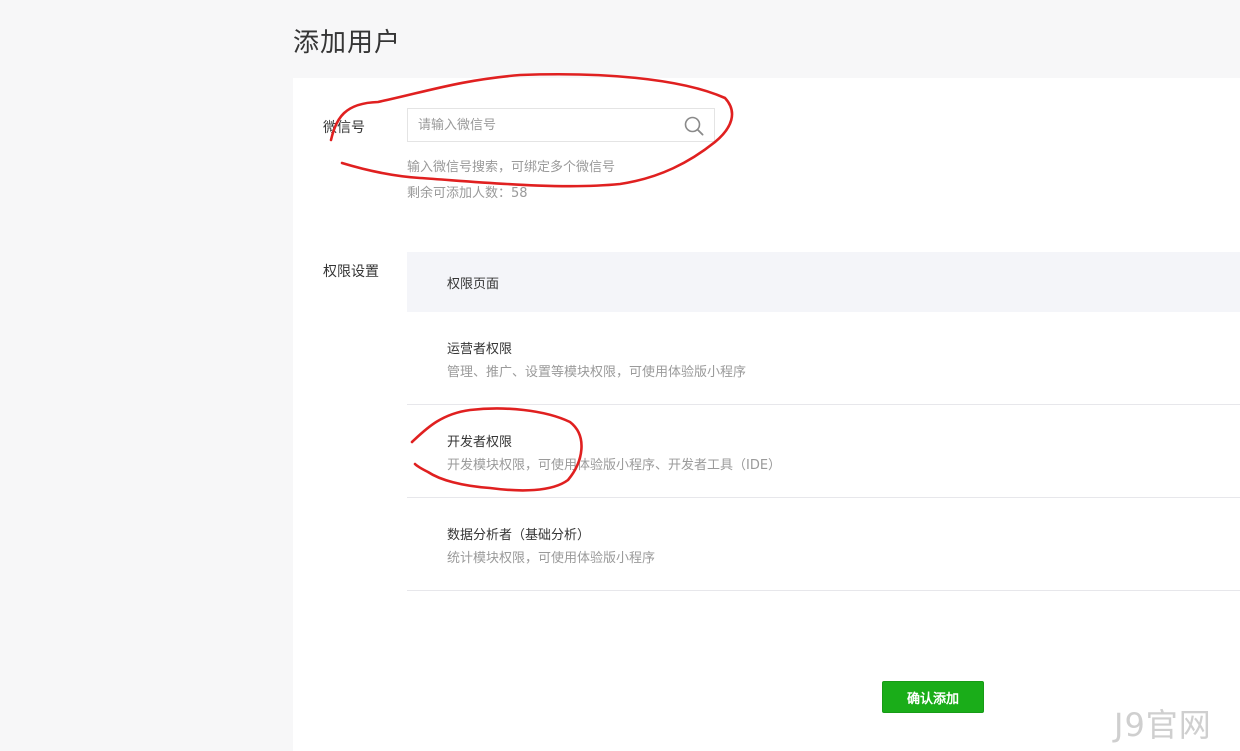  What do you see at coordinates (473, 284) in the screenshot?
I see `permissions-header-label: 权限页面` at bounding box center [473, 284].